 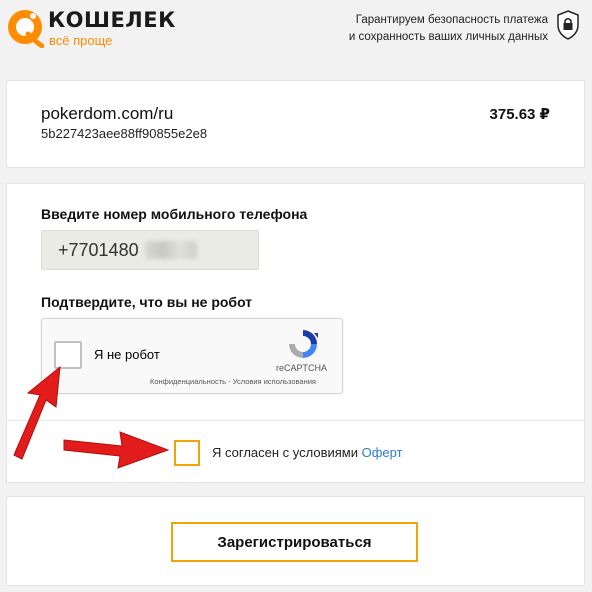 I want to click on logo: КОШЕЛЕК всё проще, so click(x=90, y=29).